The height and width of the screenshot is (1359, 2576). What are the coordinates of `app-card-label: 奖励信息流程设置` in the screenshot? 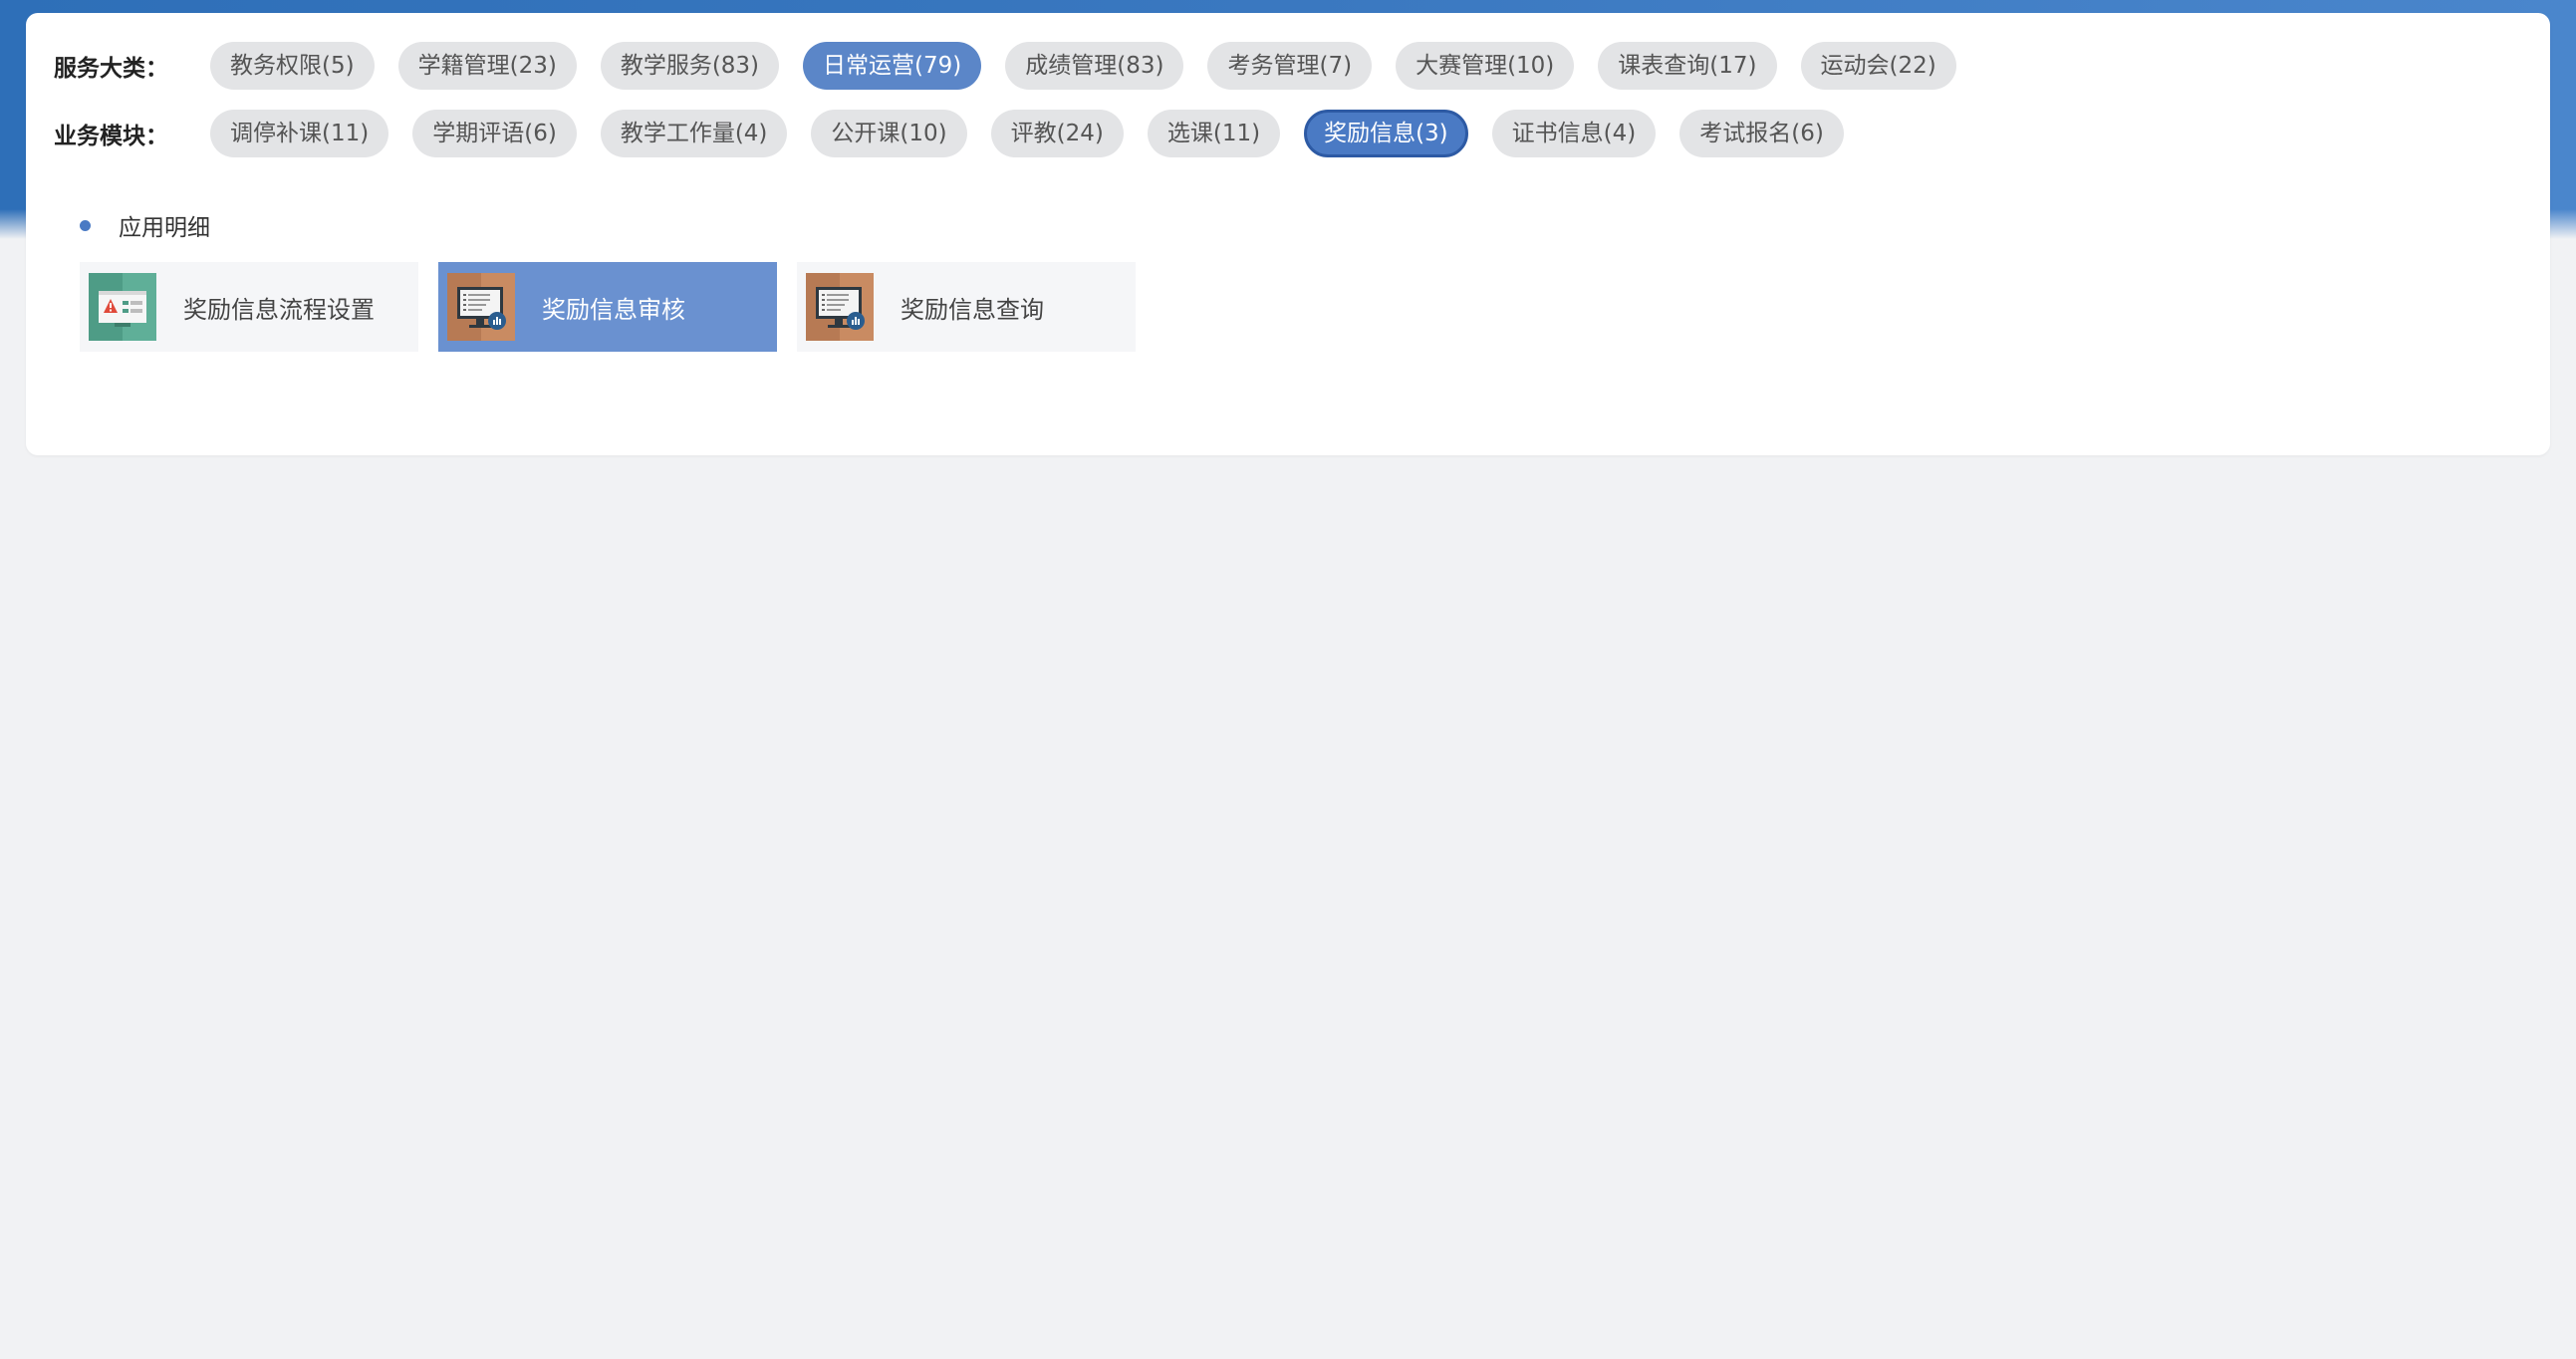 It's located at (279, 309).